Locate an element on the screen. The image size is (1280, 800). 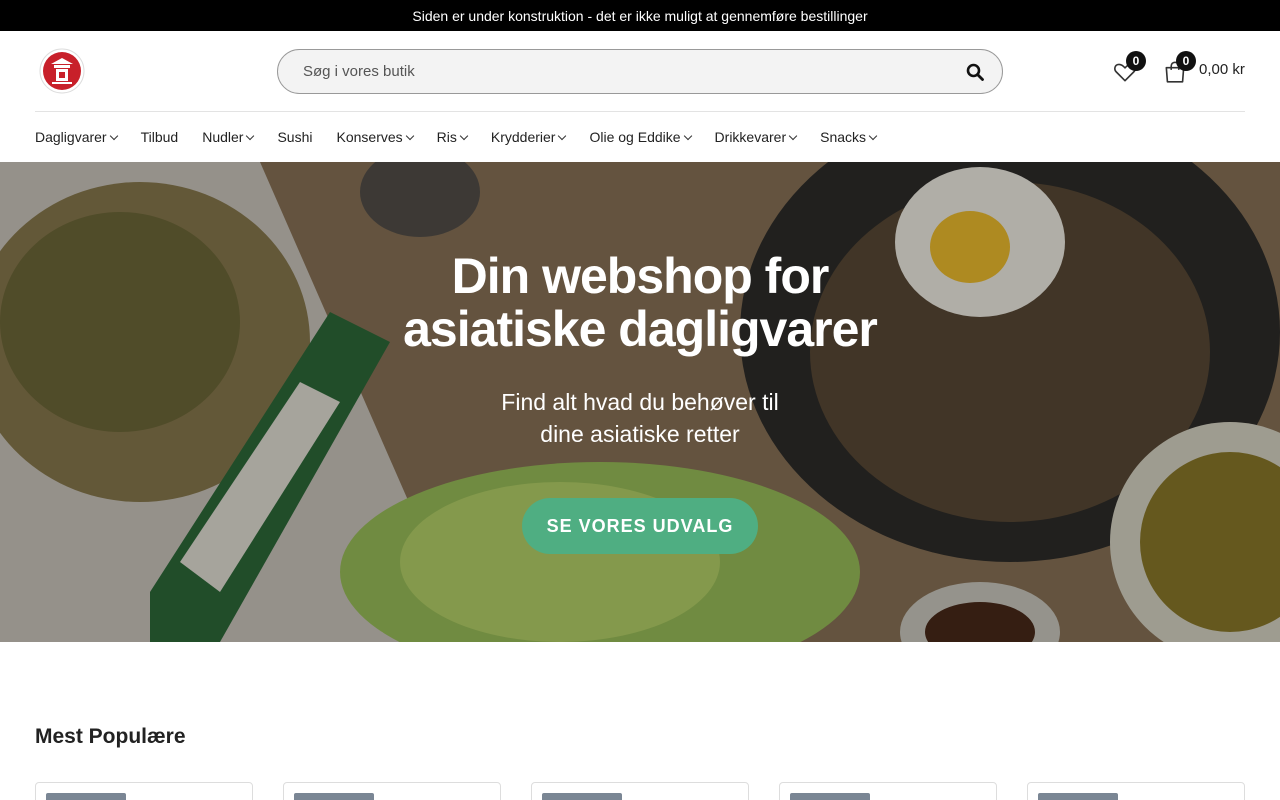
nav-label: Ris is located at coordinates (446, 137).